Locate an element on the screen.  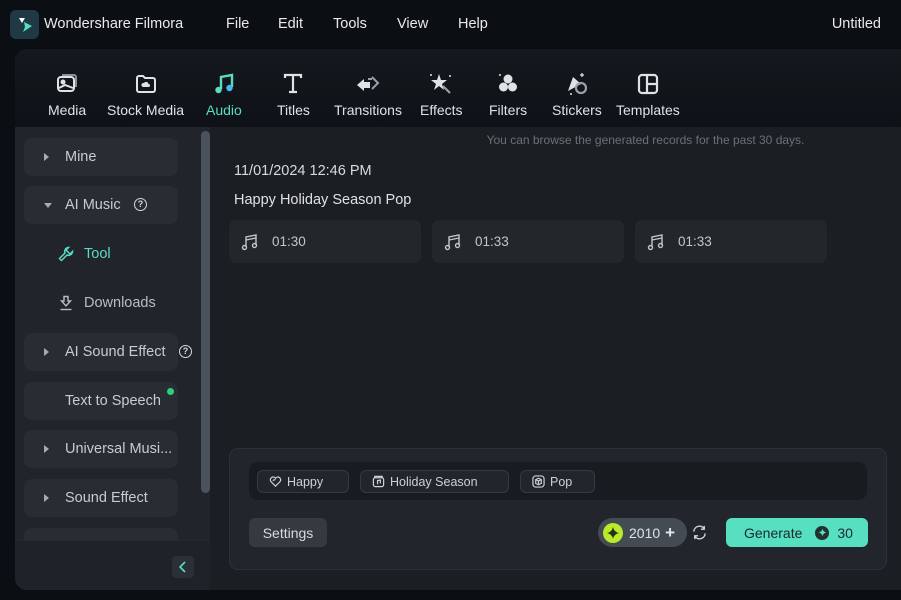
stock-media-icon is located at coordinates (146, 84).